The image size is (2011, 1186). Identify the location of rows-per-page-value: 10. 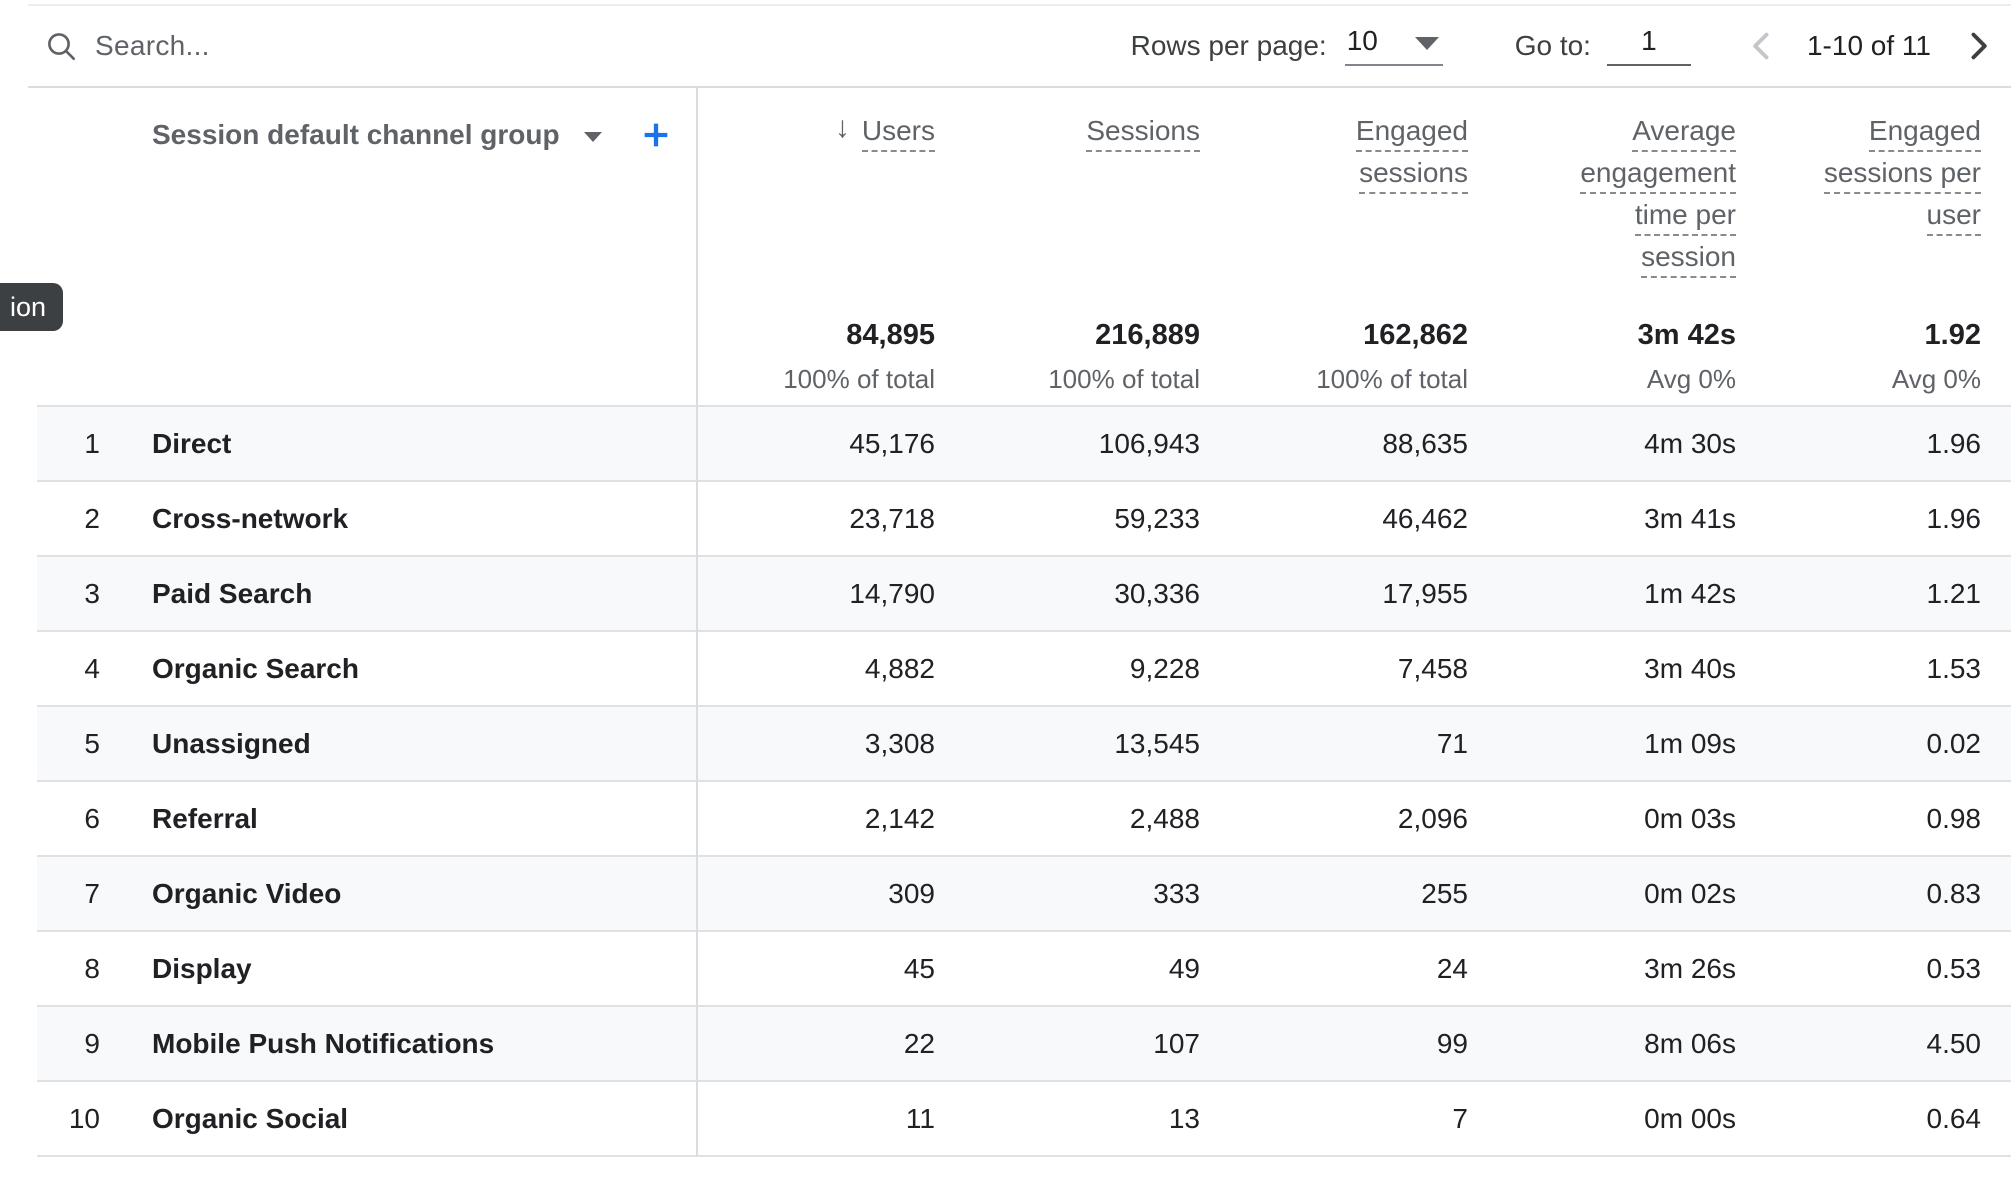
(1362, 40).